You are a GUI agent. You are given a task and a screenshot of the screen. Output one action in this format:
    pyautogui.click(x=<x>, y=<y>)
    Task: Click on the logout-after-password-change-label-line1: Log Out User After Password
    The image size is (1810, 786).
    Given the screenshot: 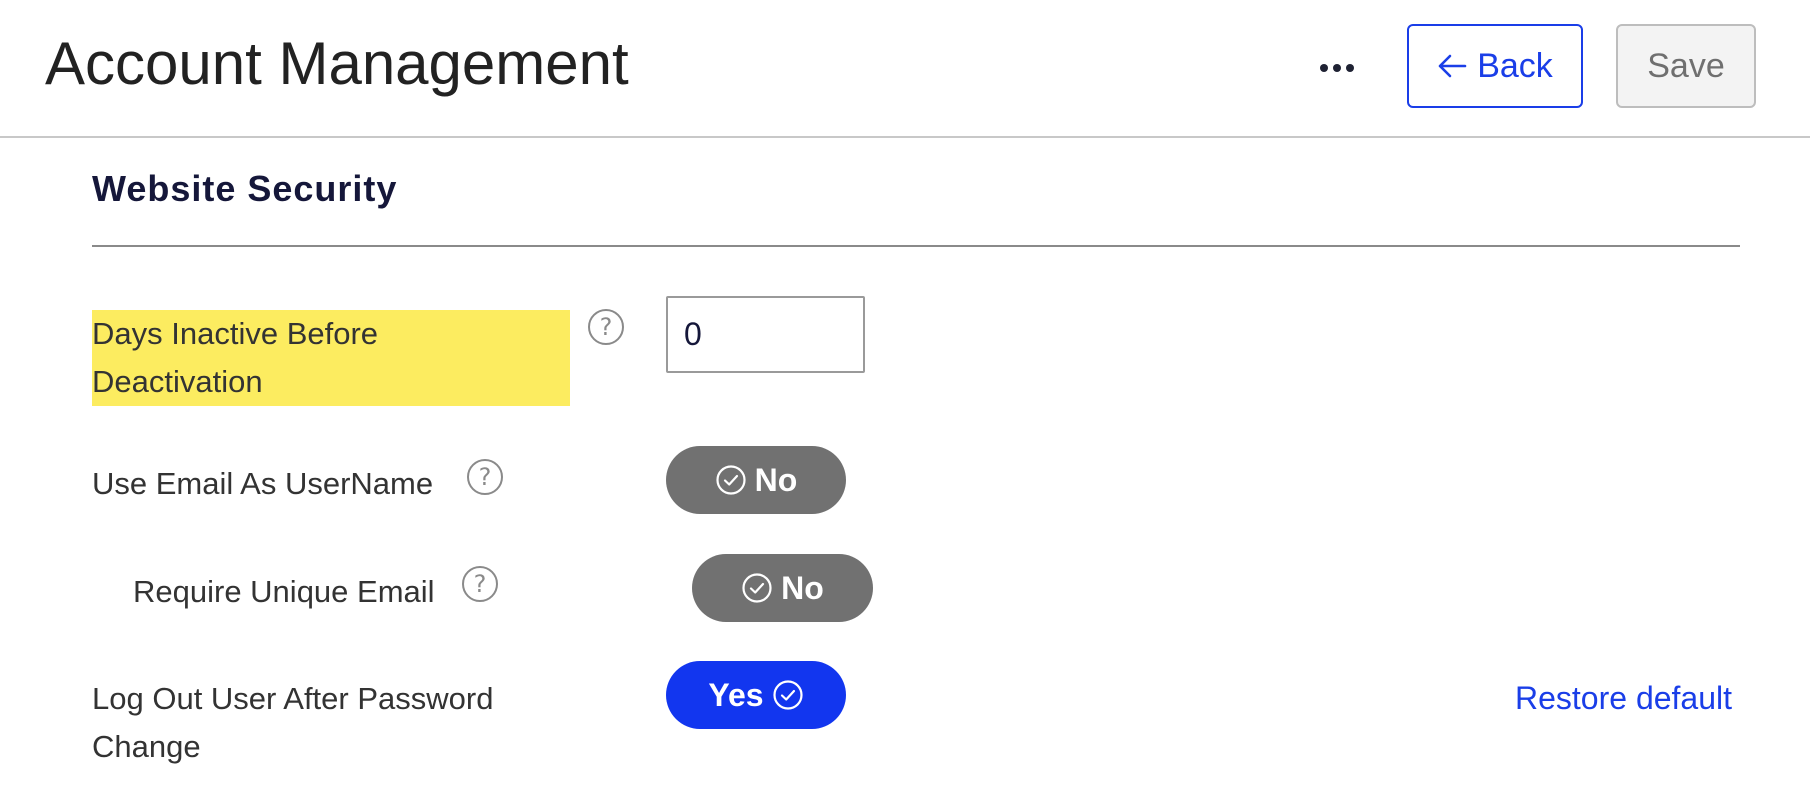 What is the action you would take?
    pyautogui.click(x=293, y=698)
    